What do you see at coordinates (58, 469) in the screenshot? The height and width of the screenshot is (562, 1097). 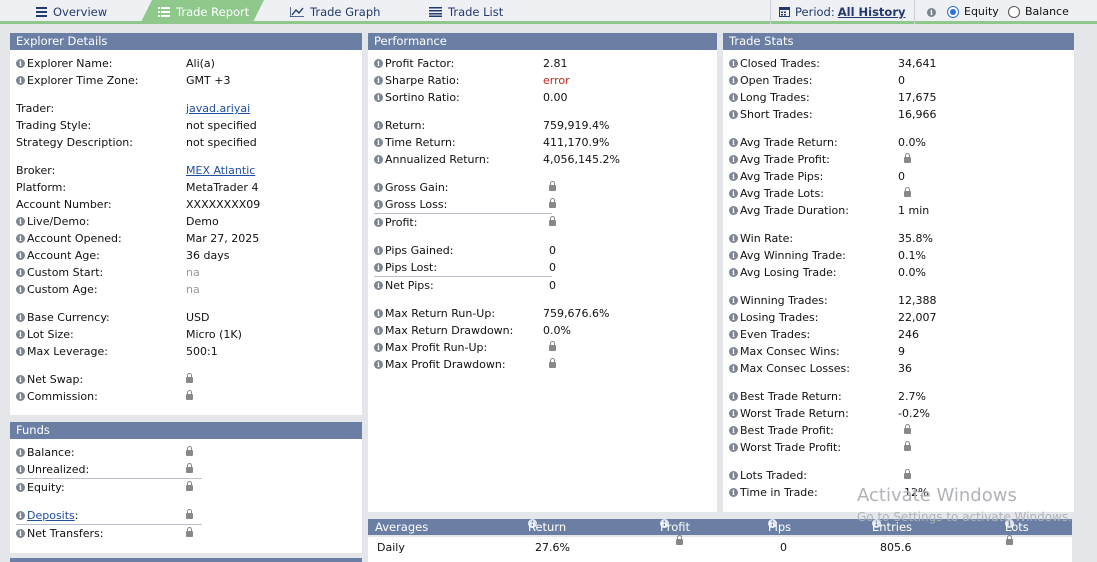 I see `unrealized-label: Unrealized:` at bounding box center [58, 469].